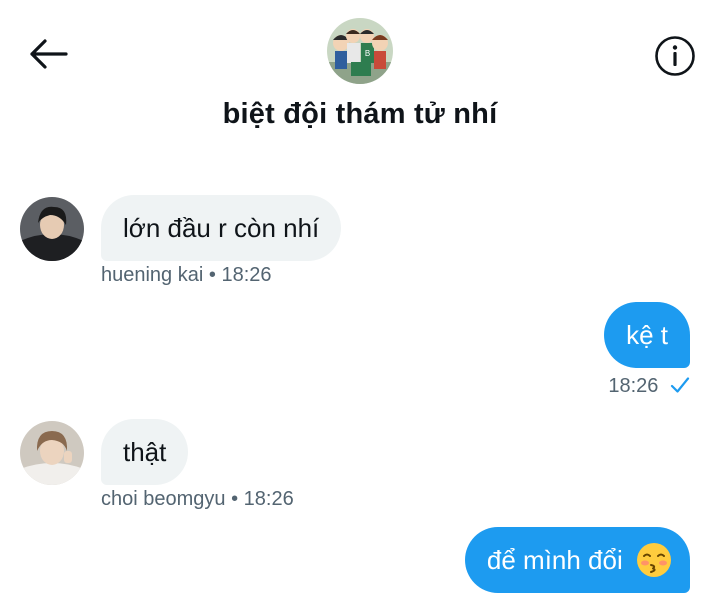 Image resolution: width=720 pixels, height=605 pixels. I want to click on message-bubble-incoming: thật, so click(145, 452).